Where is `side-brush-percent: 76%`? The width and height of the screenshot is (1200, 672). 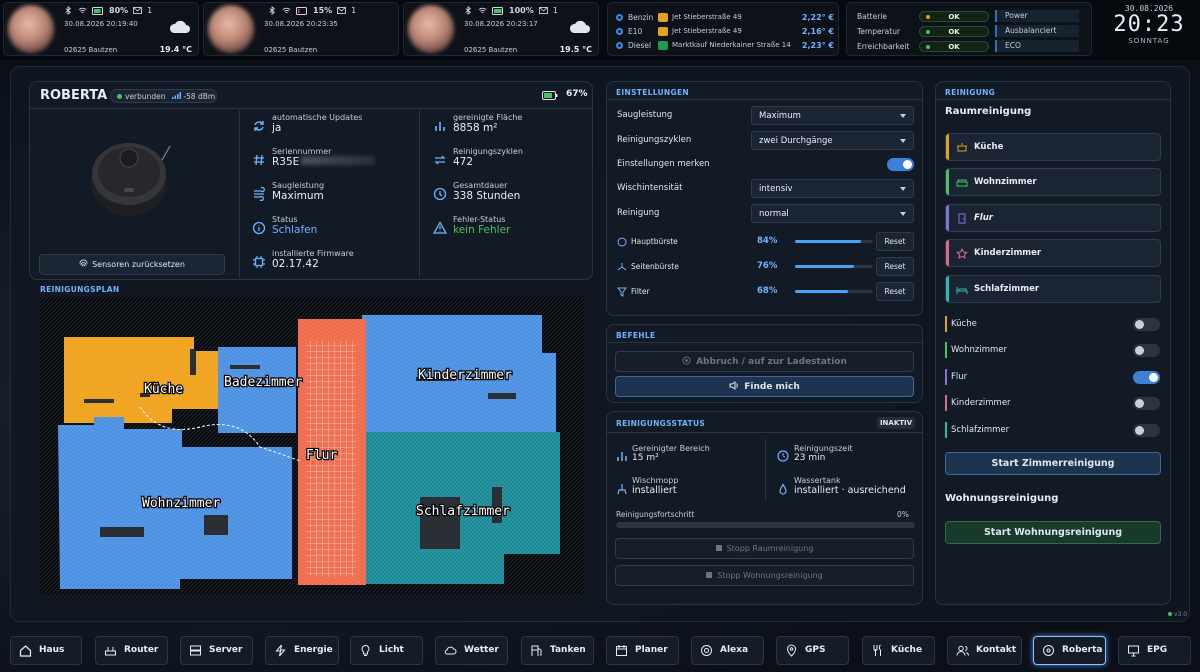 side-brush-percent: 76% is located at coordinates (767, 266).